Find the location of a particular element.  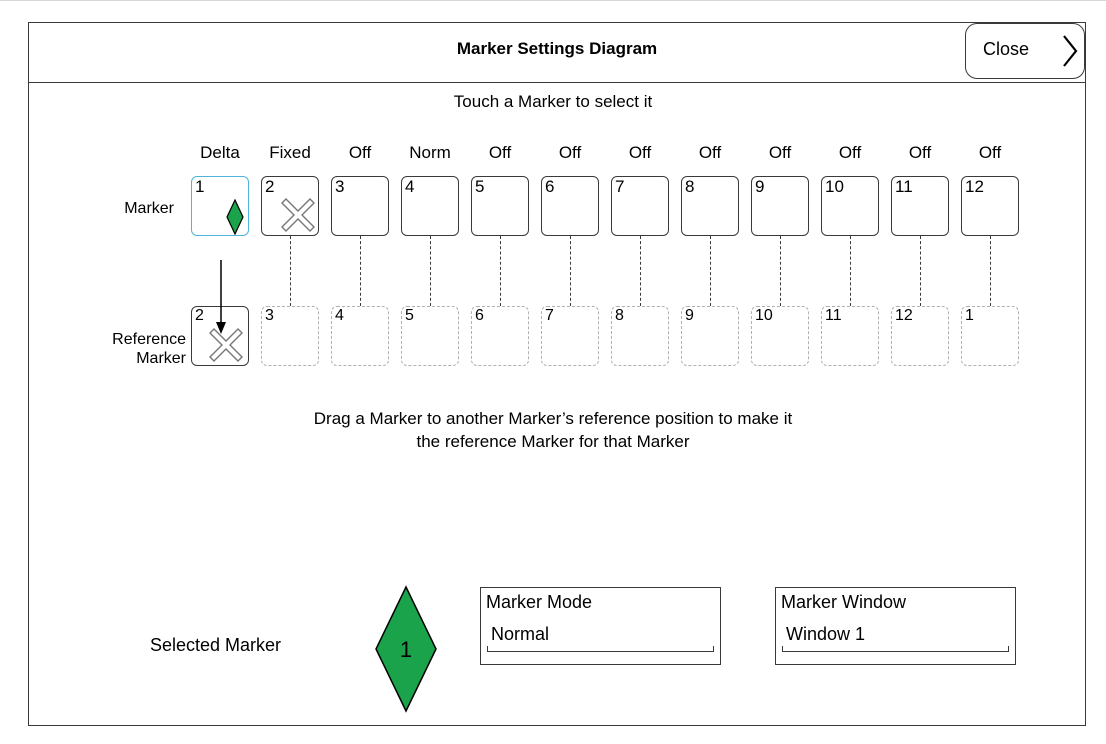

reference-slot-3: 4 is located at coordinates (360, 336).